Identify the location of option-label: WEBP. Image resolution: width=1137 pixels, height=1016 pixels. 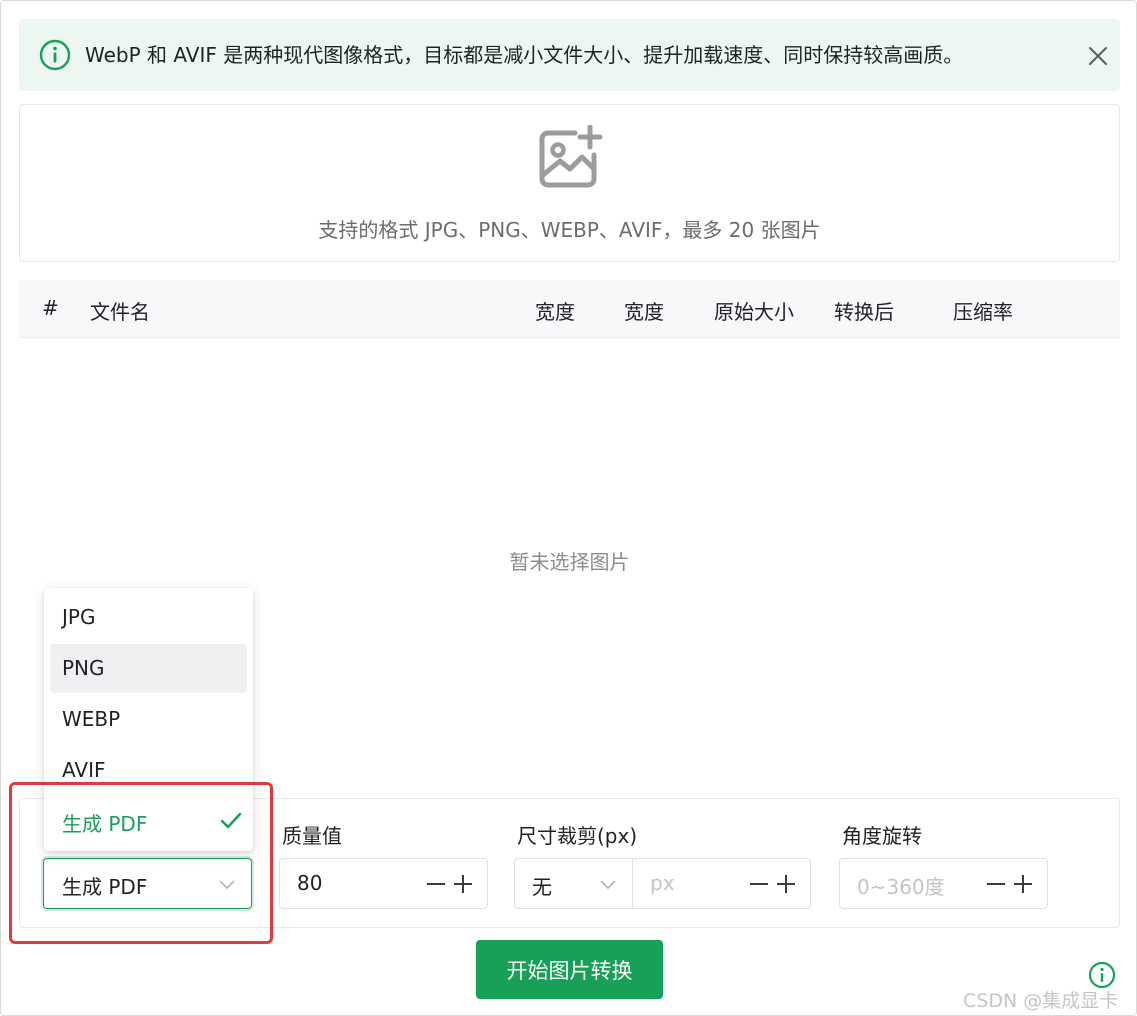
(91, 719).